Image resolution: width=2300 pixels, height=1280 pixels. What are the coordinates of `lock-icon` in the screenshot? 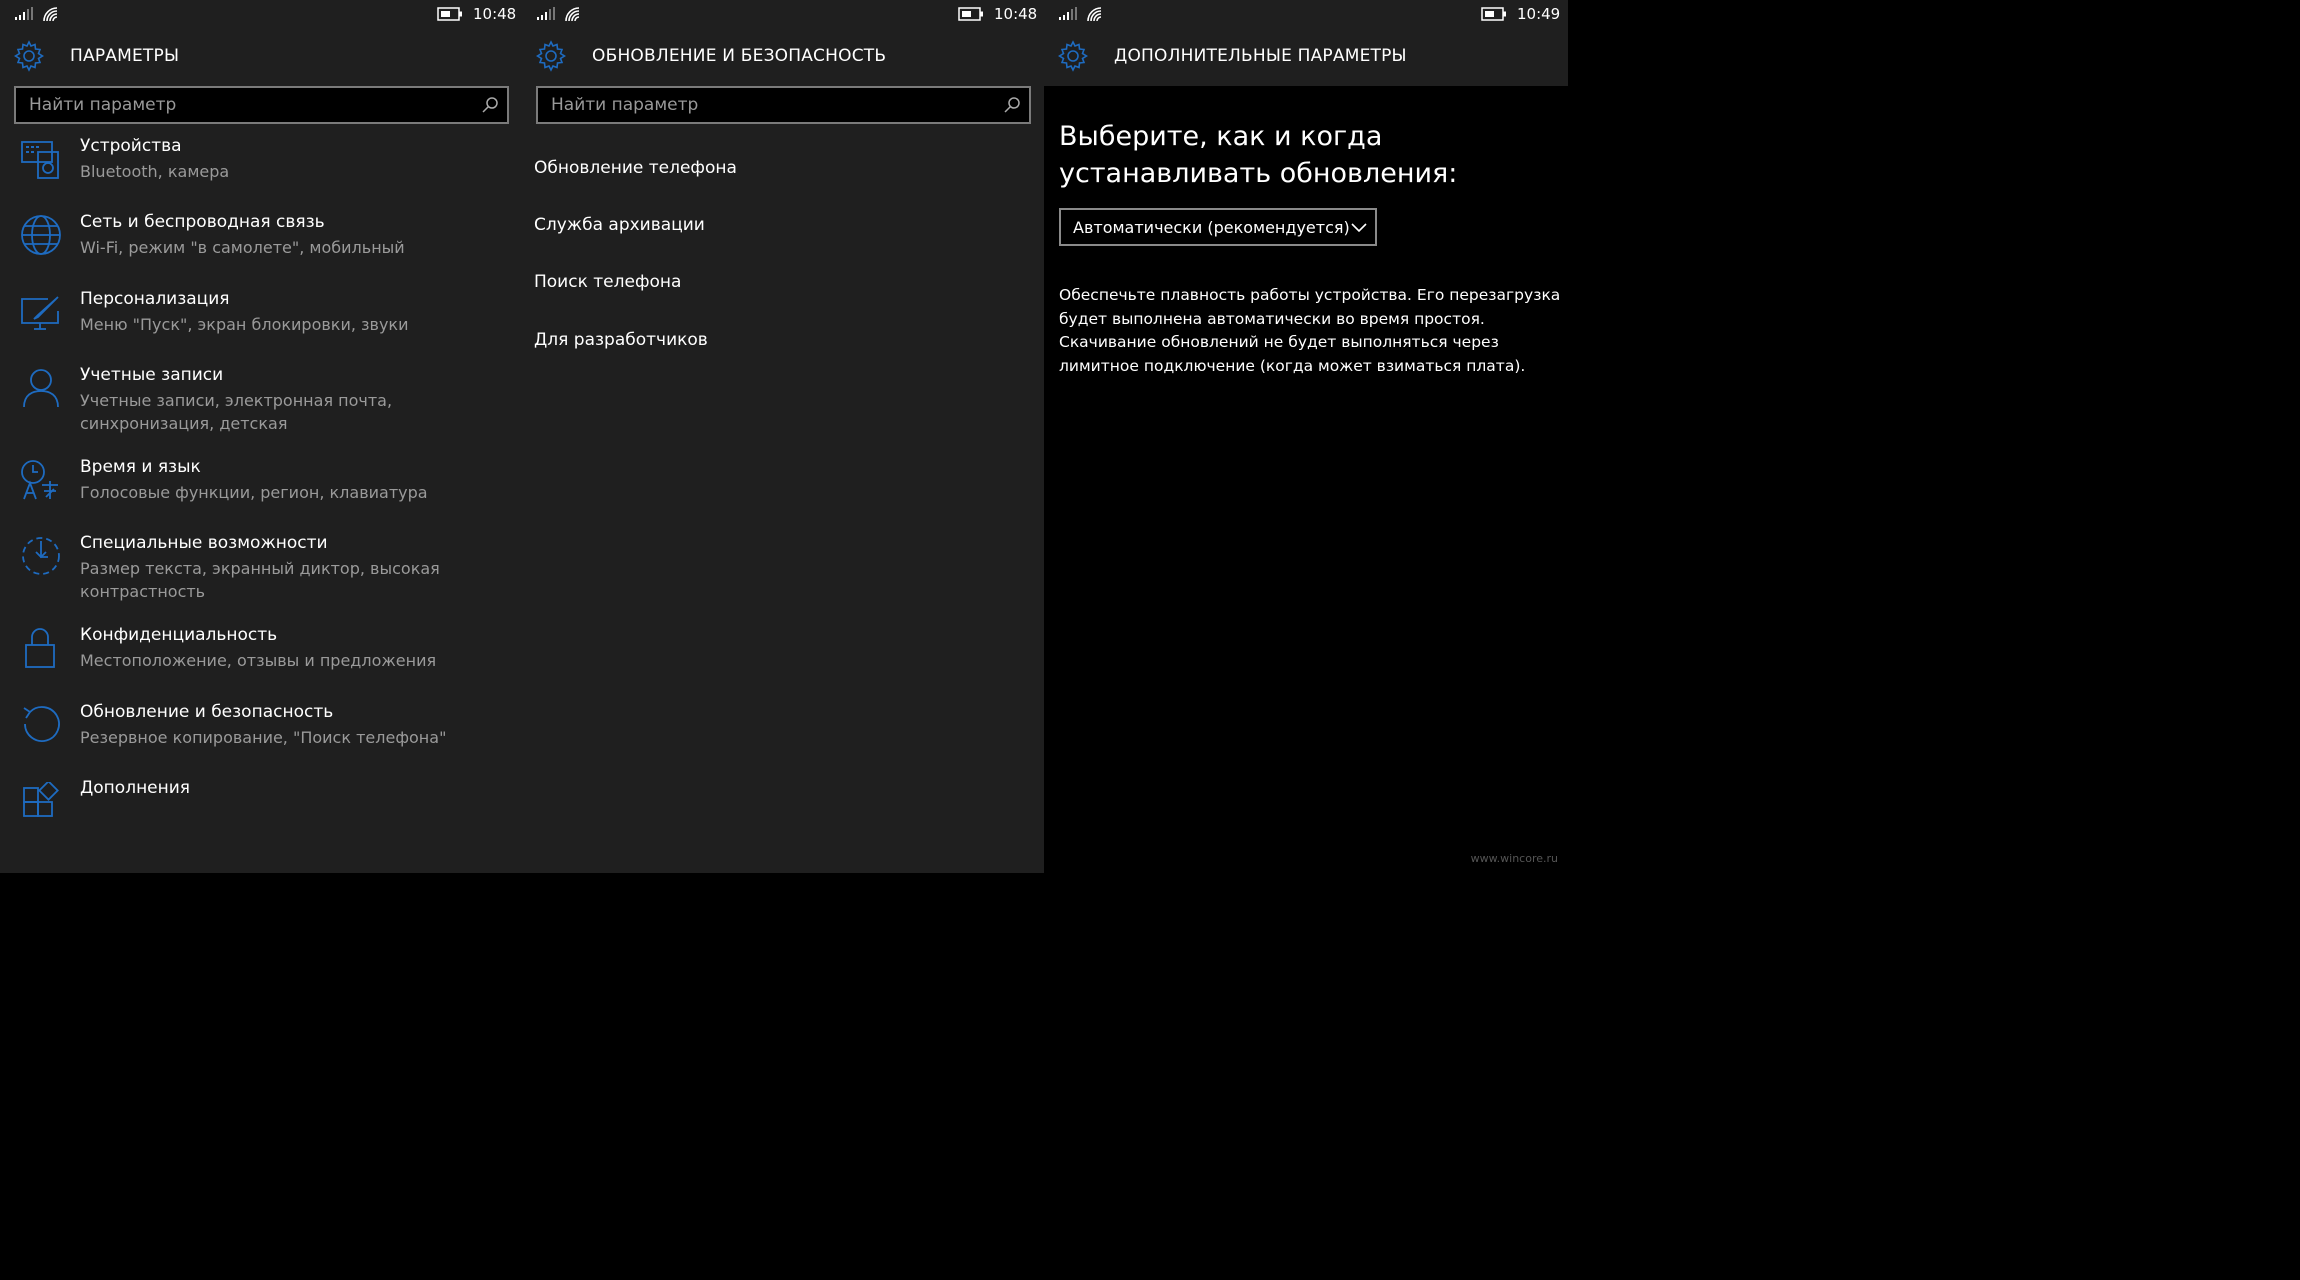 It's located at (40, 648).